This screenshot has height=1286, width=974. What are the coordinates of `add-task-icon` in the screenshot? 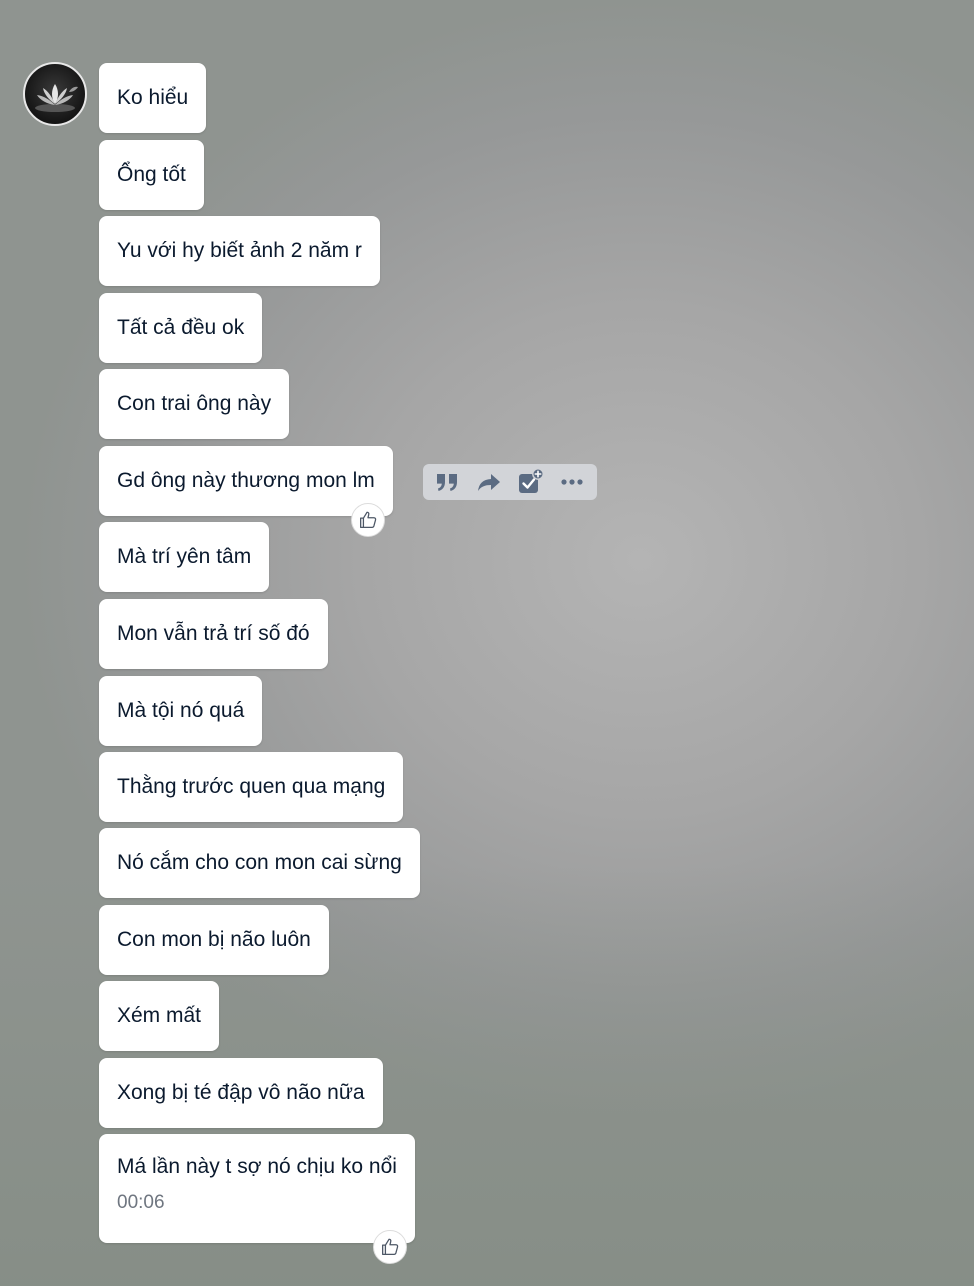 It's located at (531, 480).